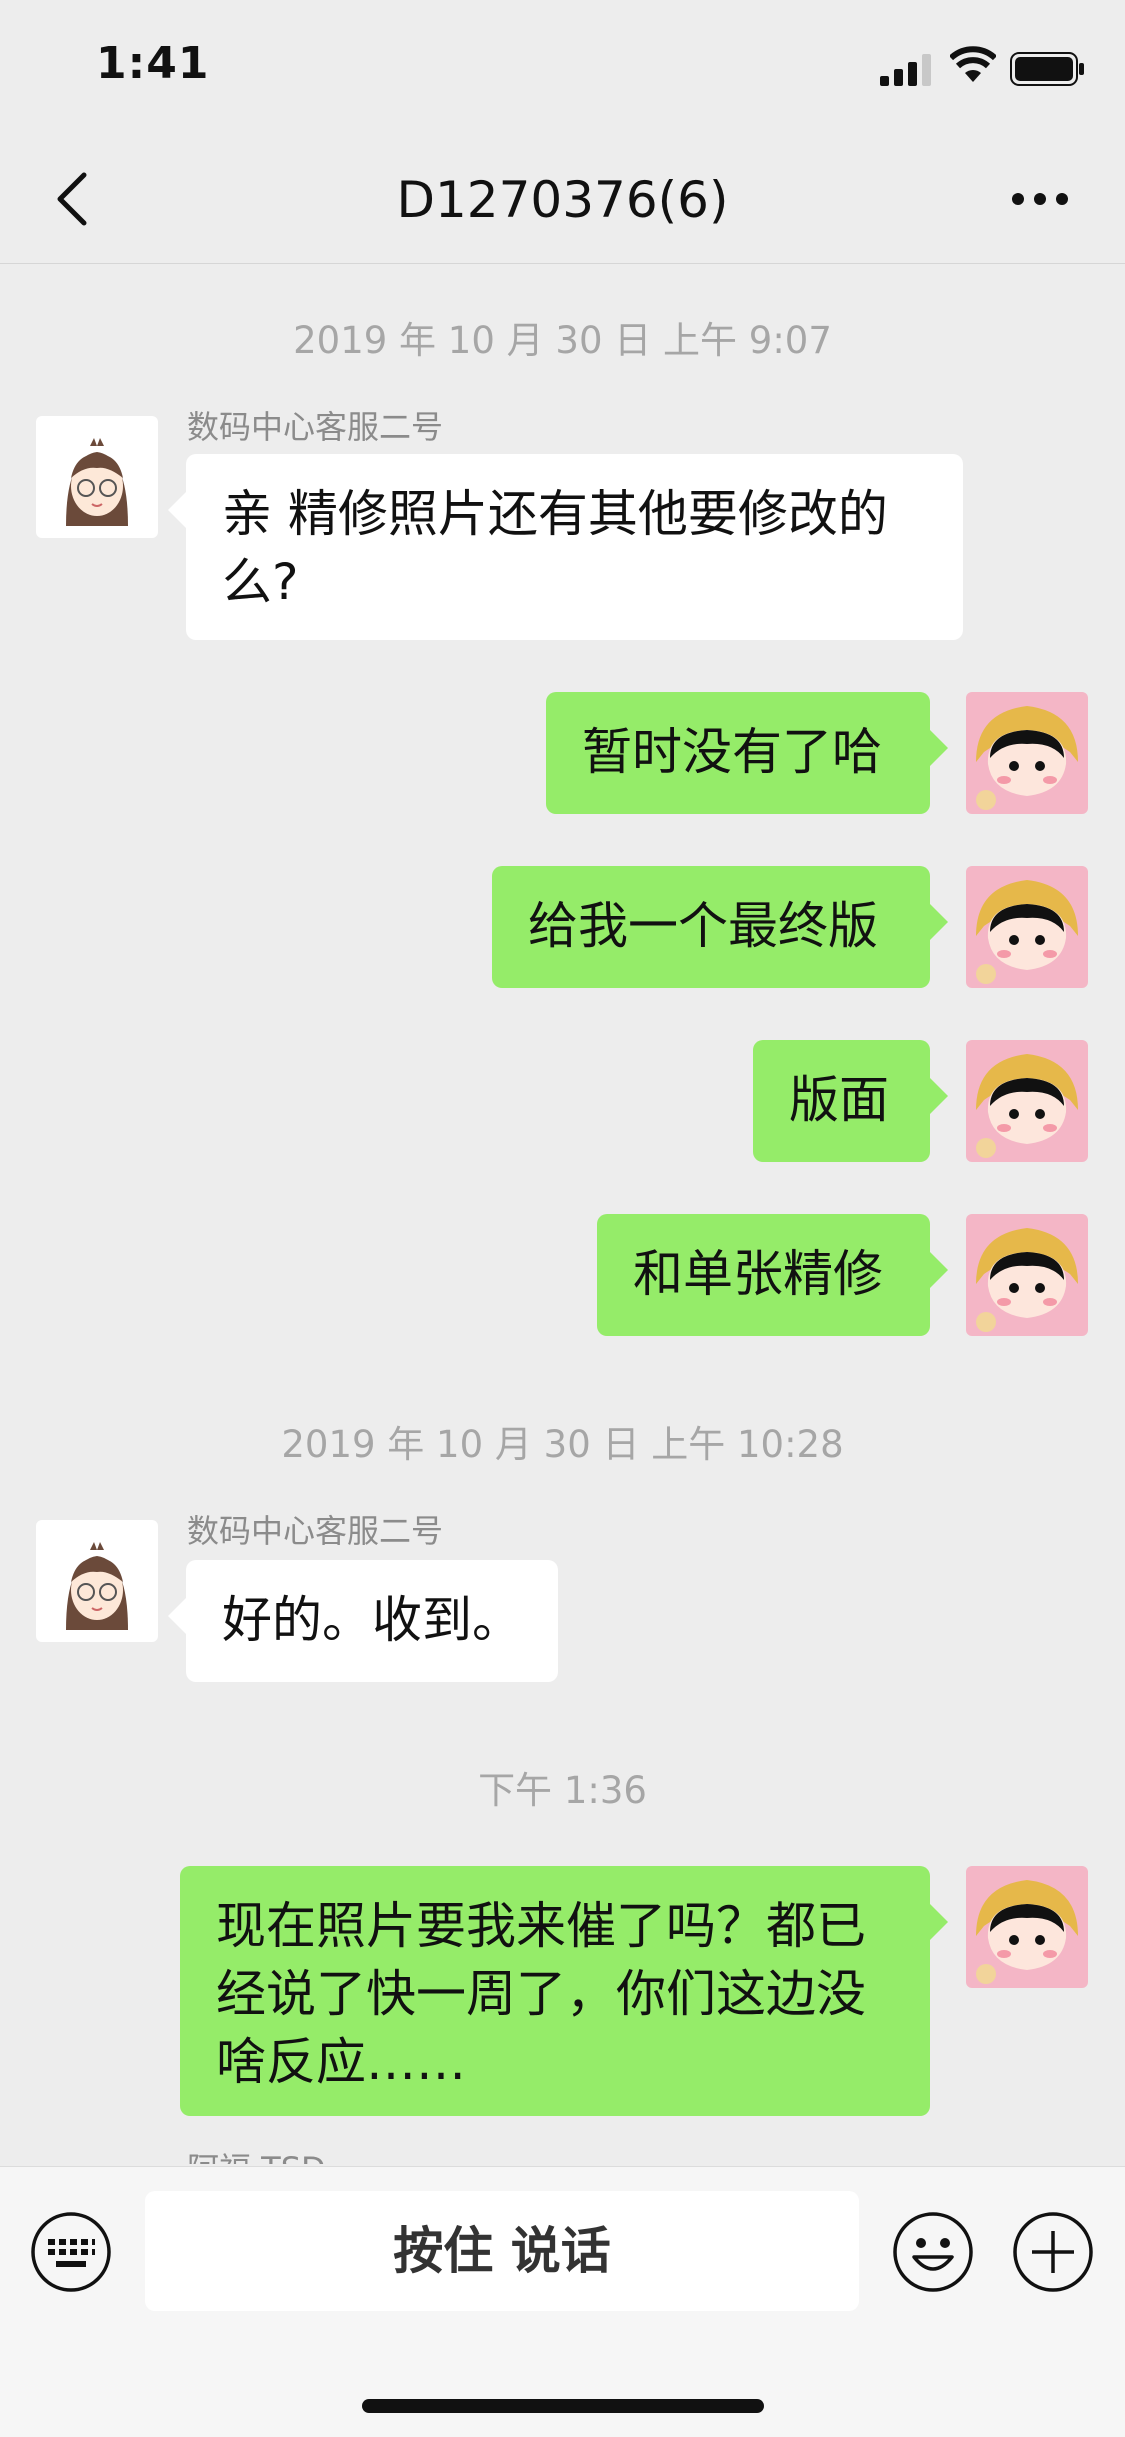  I want to click on timestamp: 2019 年 10 月 30 日 上午 10:28, so click(562, 1444).